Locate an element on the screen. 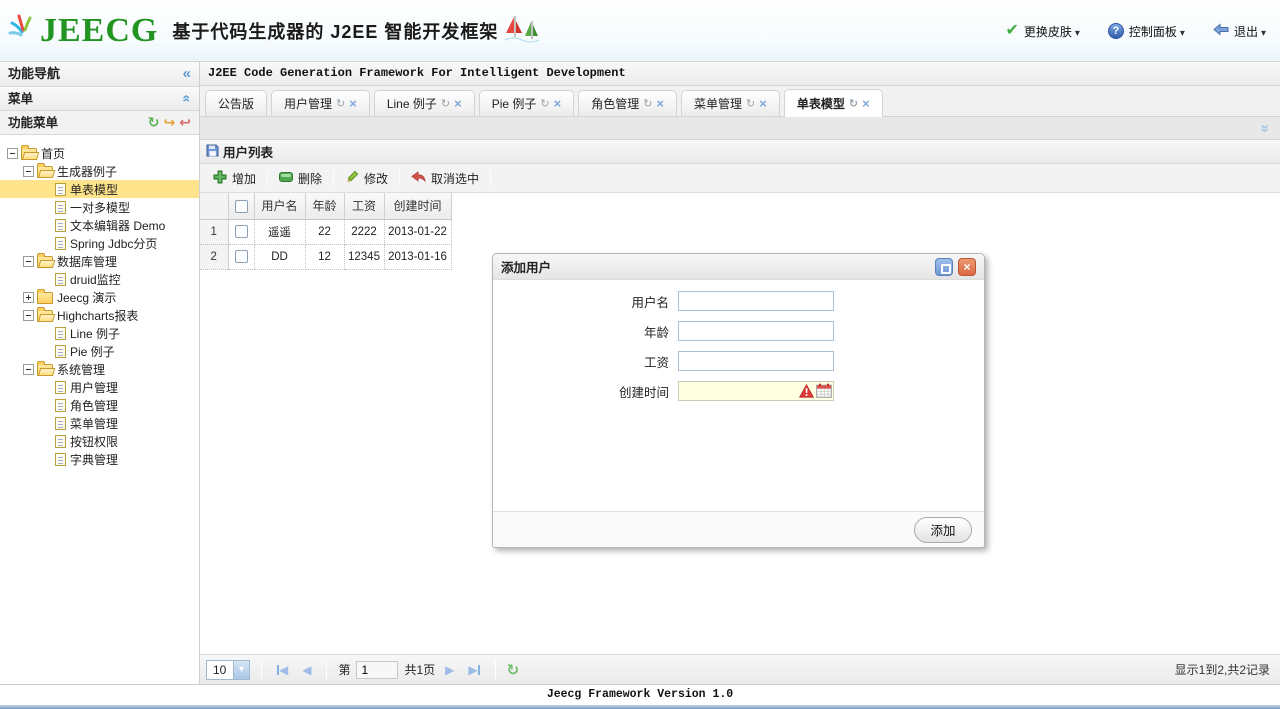 The width and height of the screenshot is (1280, 709). tree-item-dict-mgmt: 字典管理 is located at coordinates (99, 459).